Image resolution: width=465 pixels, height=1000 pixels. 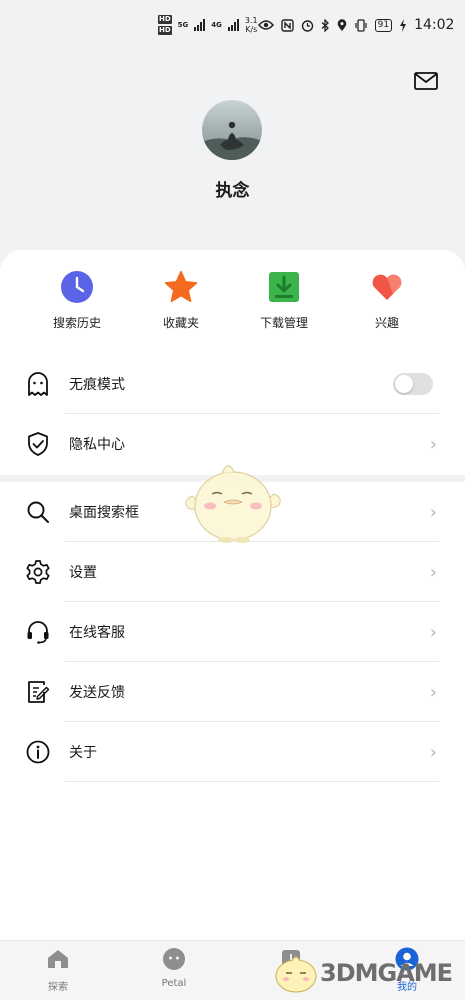 I want to click on network-speed-value: 3.1, so click(x=251, y=20).